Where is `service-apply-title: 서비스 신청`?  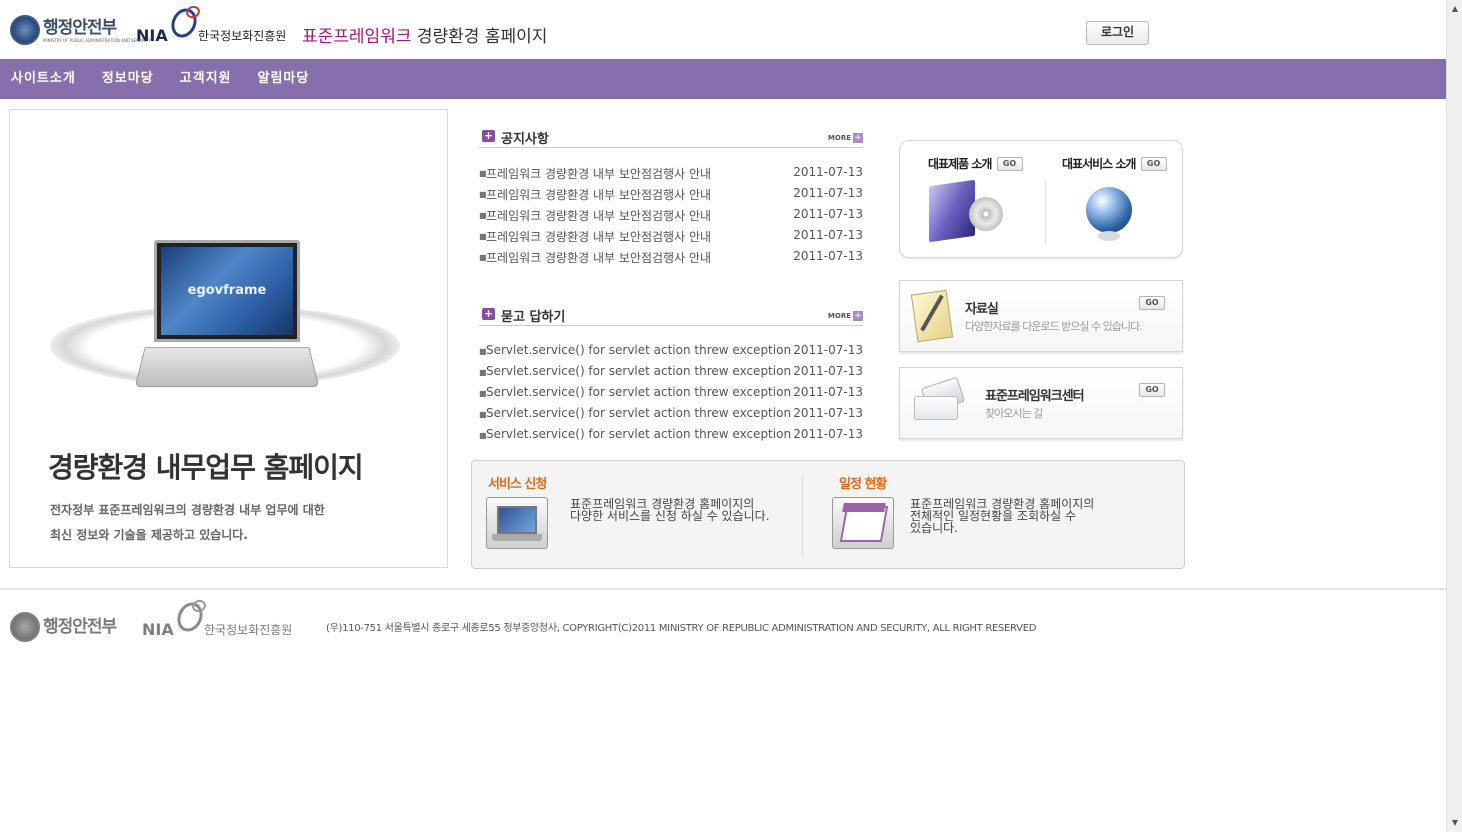 service-apply-title: 서비스 신청 is located at coordinates (517, 484).